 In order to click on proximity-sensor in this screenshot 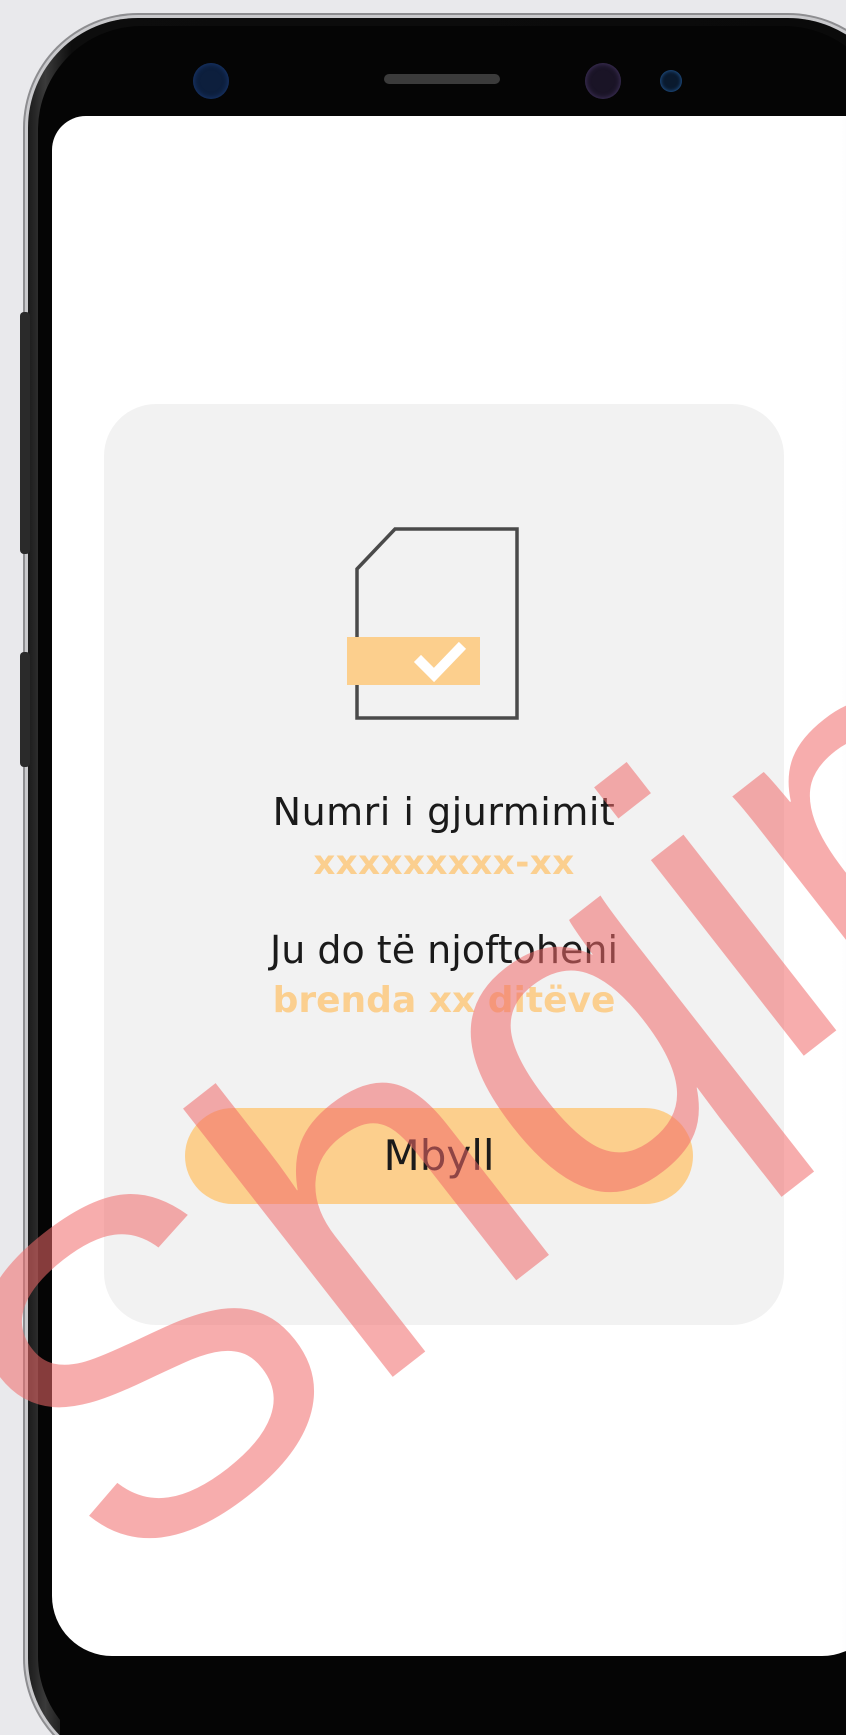, I will do `click(211, 81)`.